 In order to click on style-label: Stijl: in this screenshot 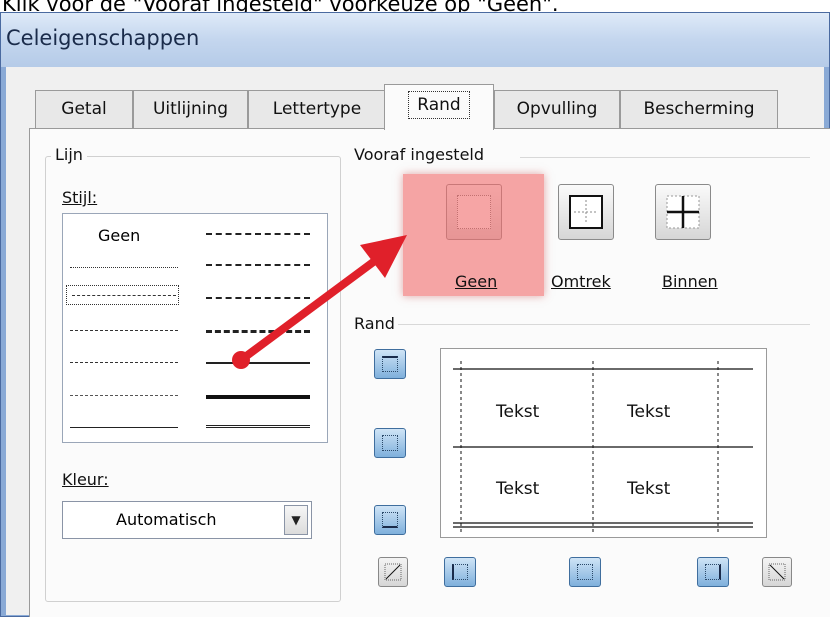, I will do `click(80, 197)`.